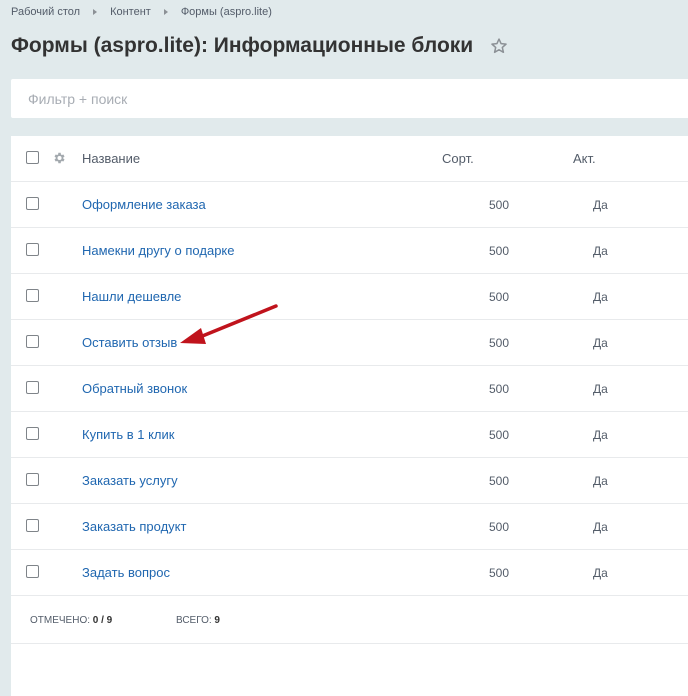 The width and height of the screenshot is (688, 696). I want to click on breadcrumb-content: Контент, so click(130, 12).